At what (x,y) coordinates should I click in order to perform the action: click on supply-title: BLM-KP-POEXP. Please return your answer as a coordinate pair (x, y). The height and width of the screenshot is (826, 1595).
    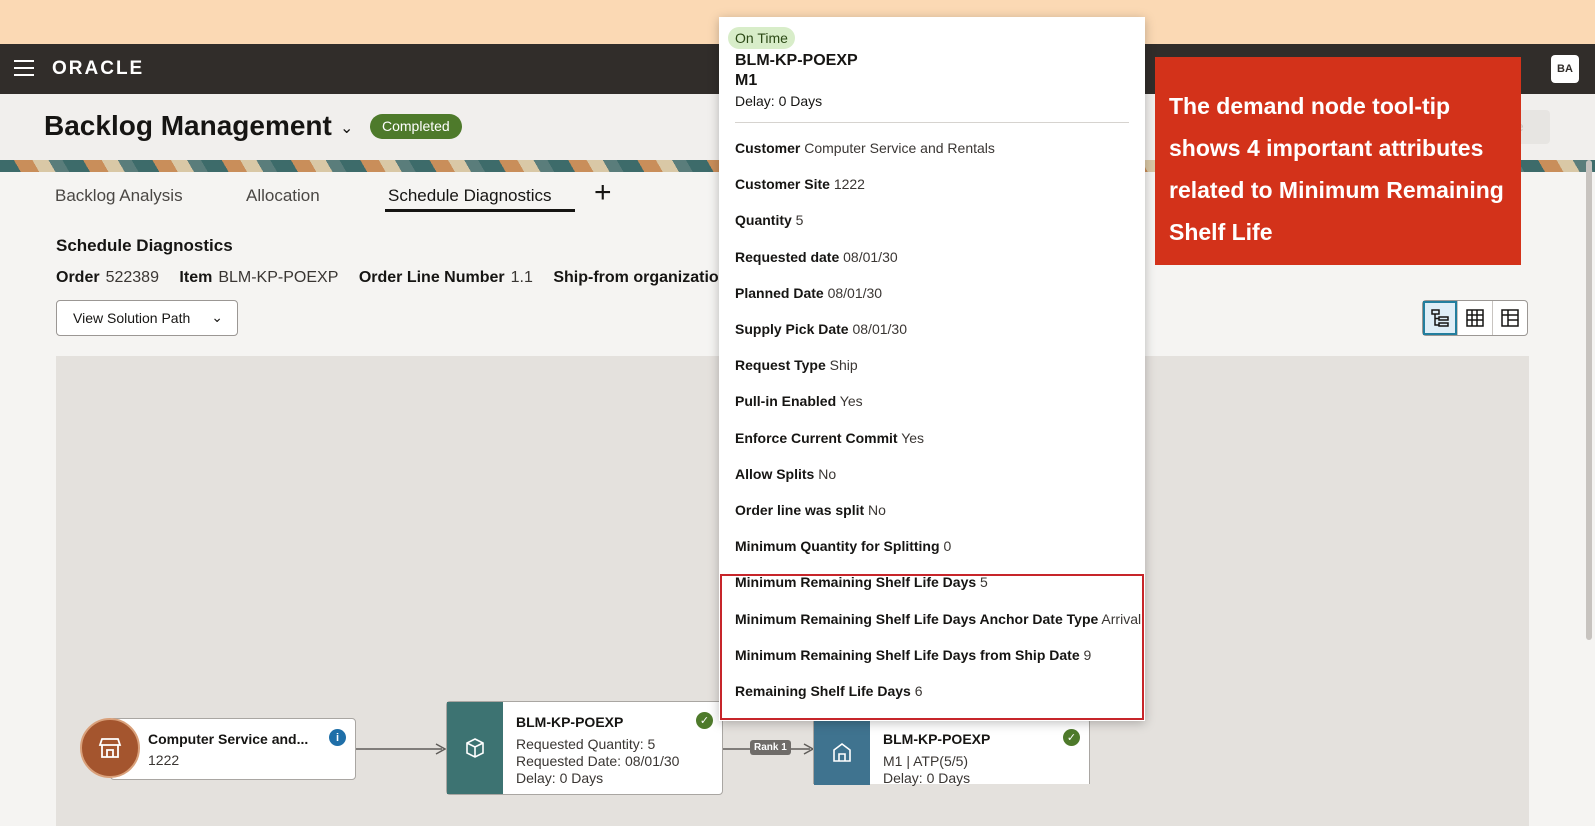
    Looking at the image, I should click on (937, 739).